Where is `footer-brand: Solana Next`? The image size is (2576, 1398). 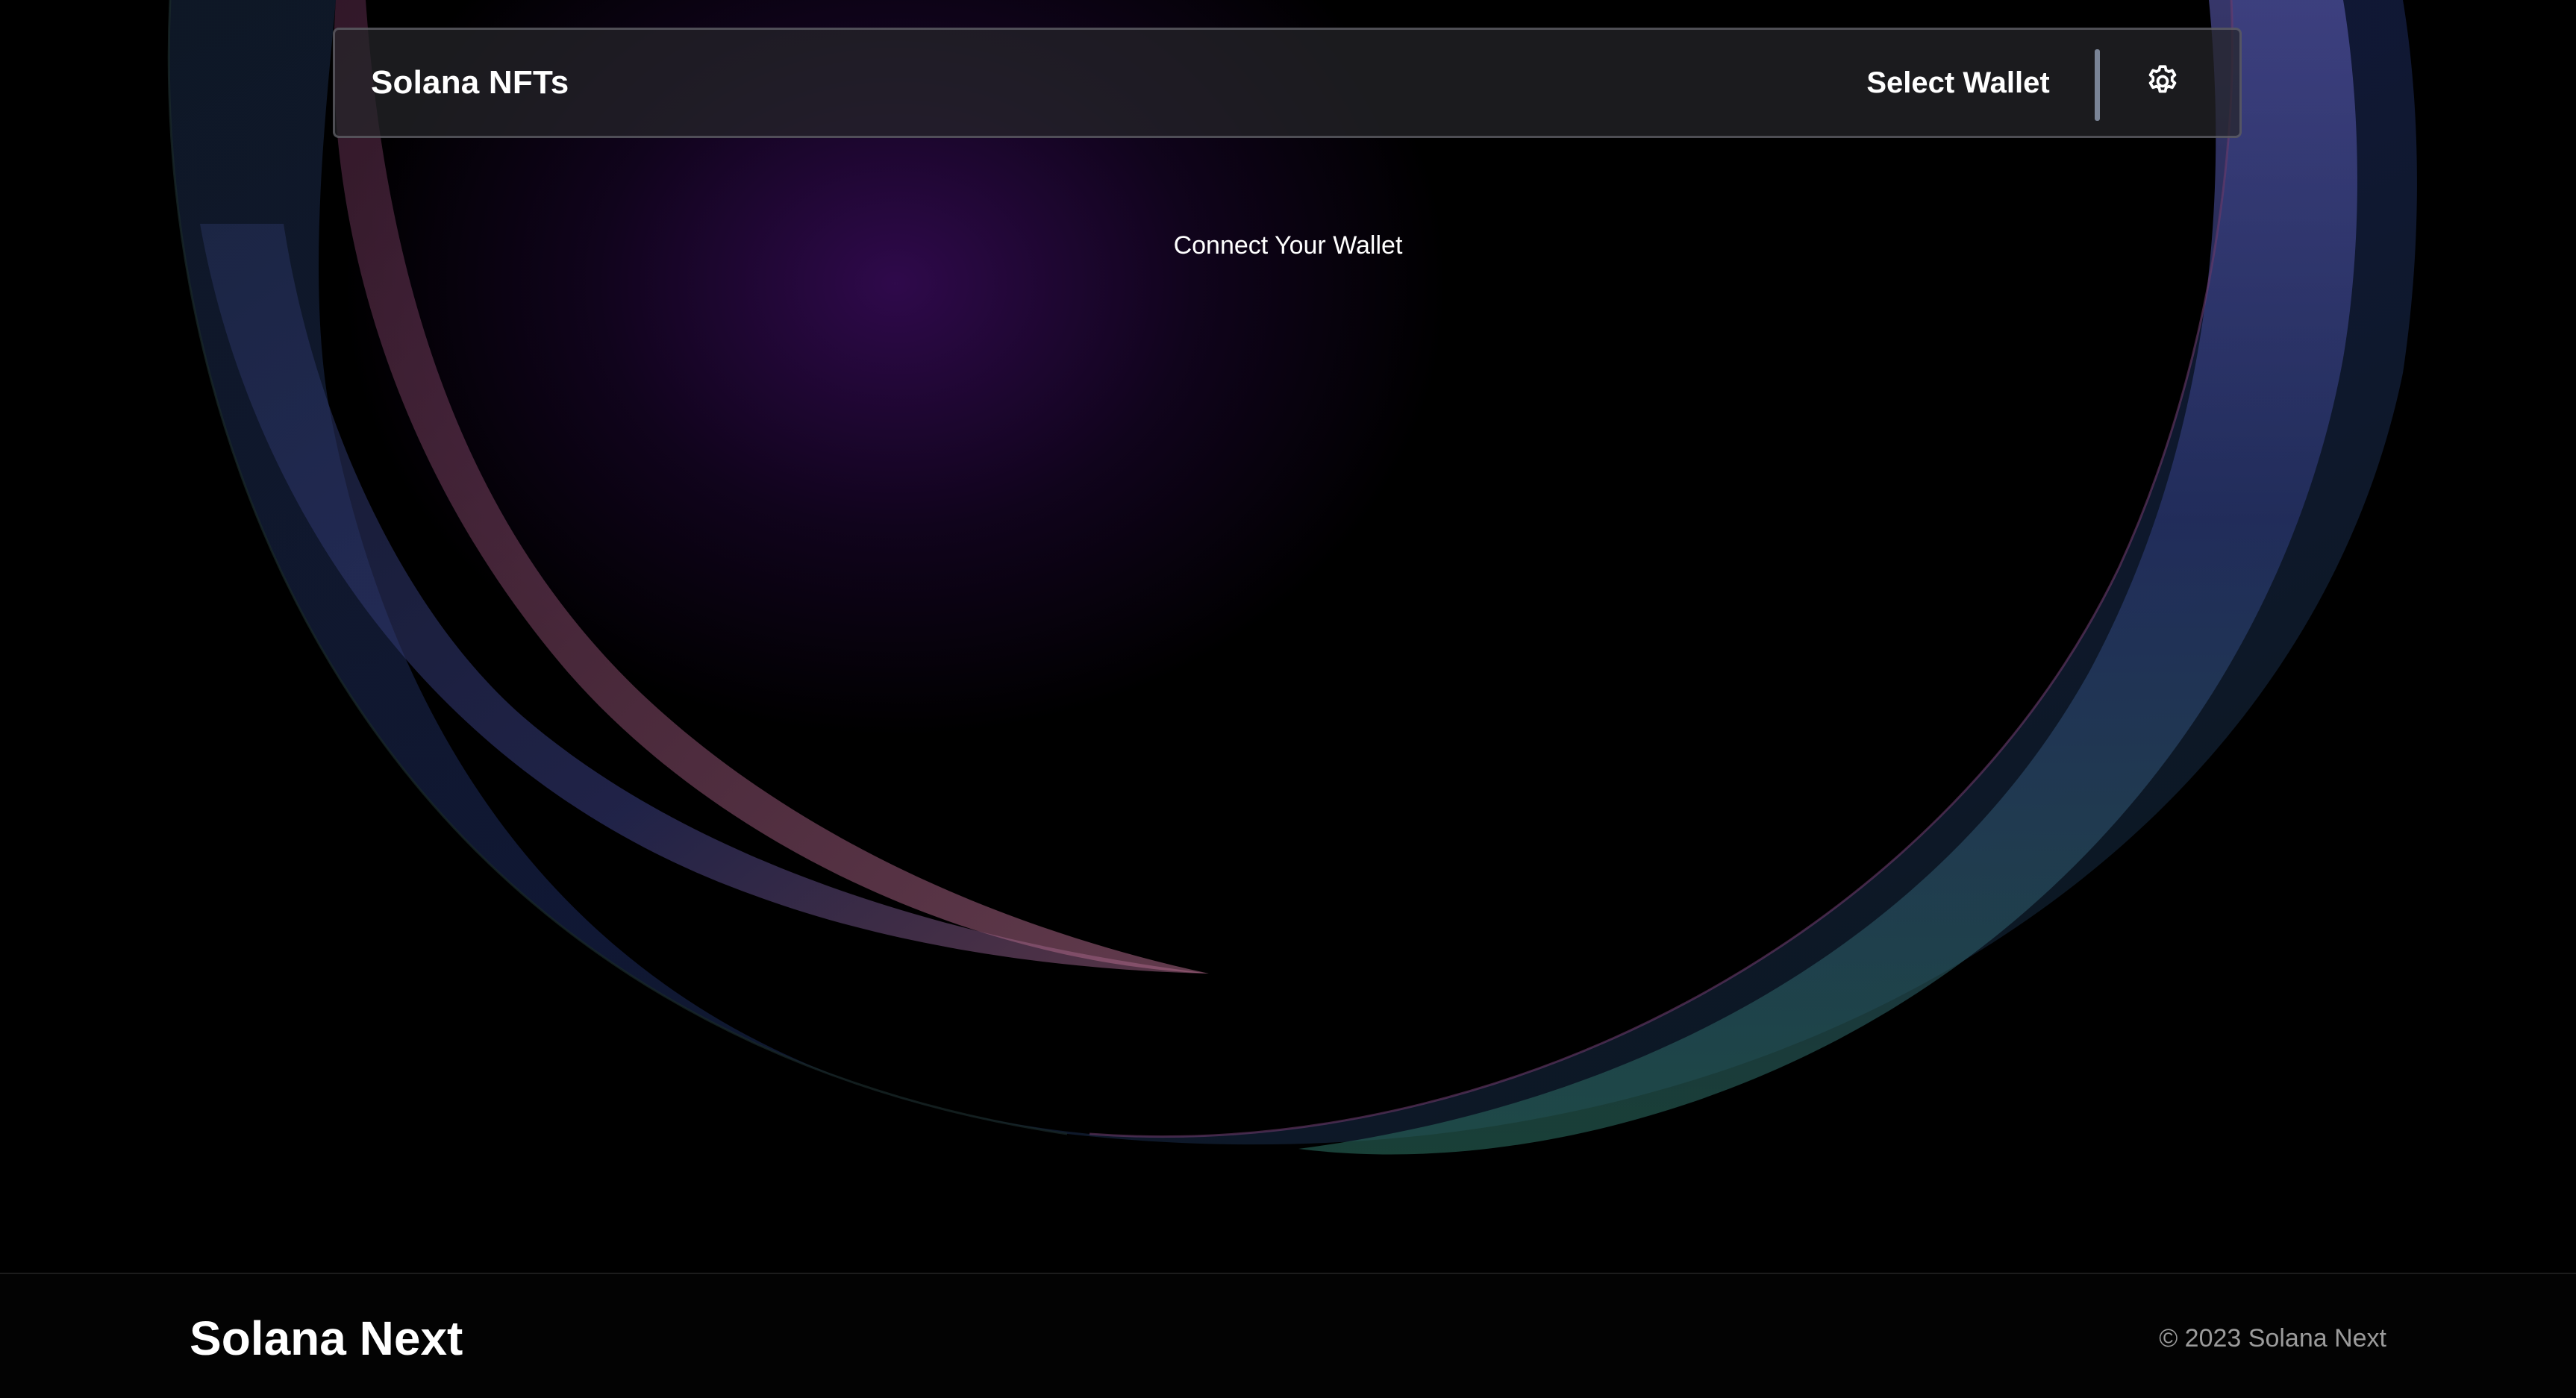 footer-brand: Solana Next is located at coordinates (326, 1336).